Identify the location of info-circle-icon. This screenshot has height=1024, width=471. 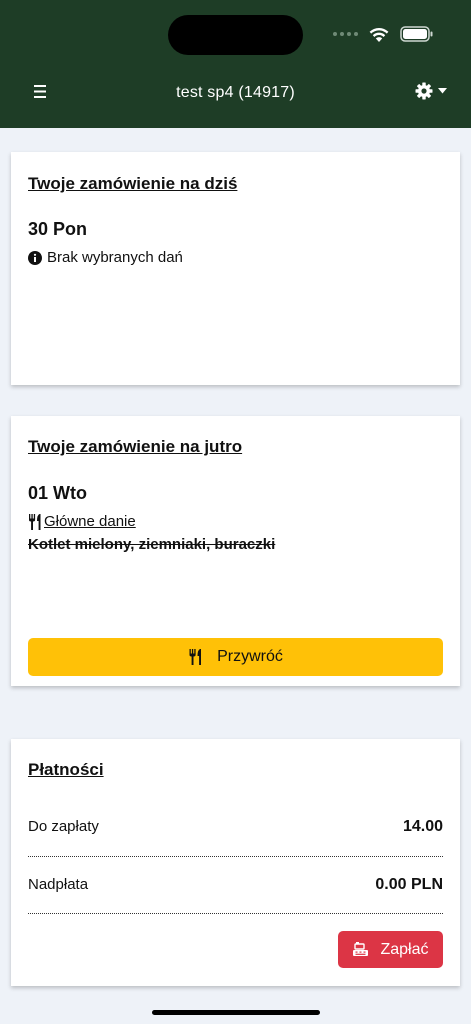
(35, 257).